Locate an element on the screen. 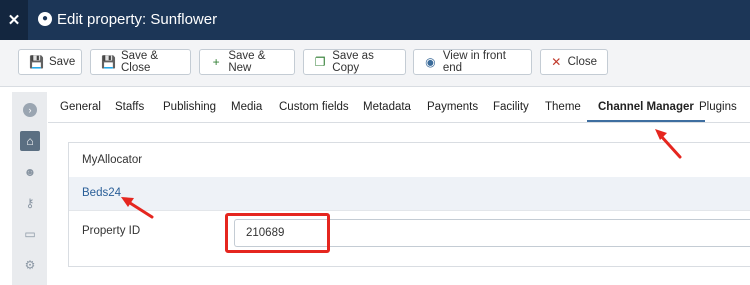 The height and width of the screenshot is (285, 750). tab-facility: Facility is located at coordinates (511, 107).